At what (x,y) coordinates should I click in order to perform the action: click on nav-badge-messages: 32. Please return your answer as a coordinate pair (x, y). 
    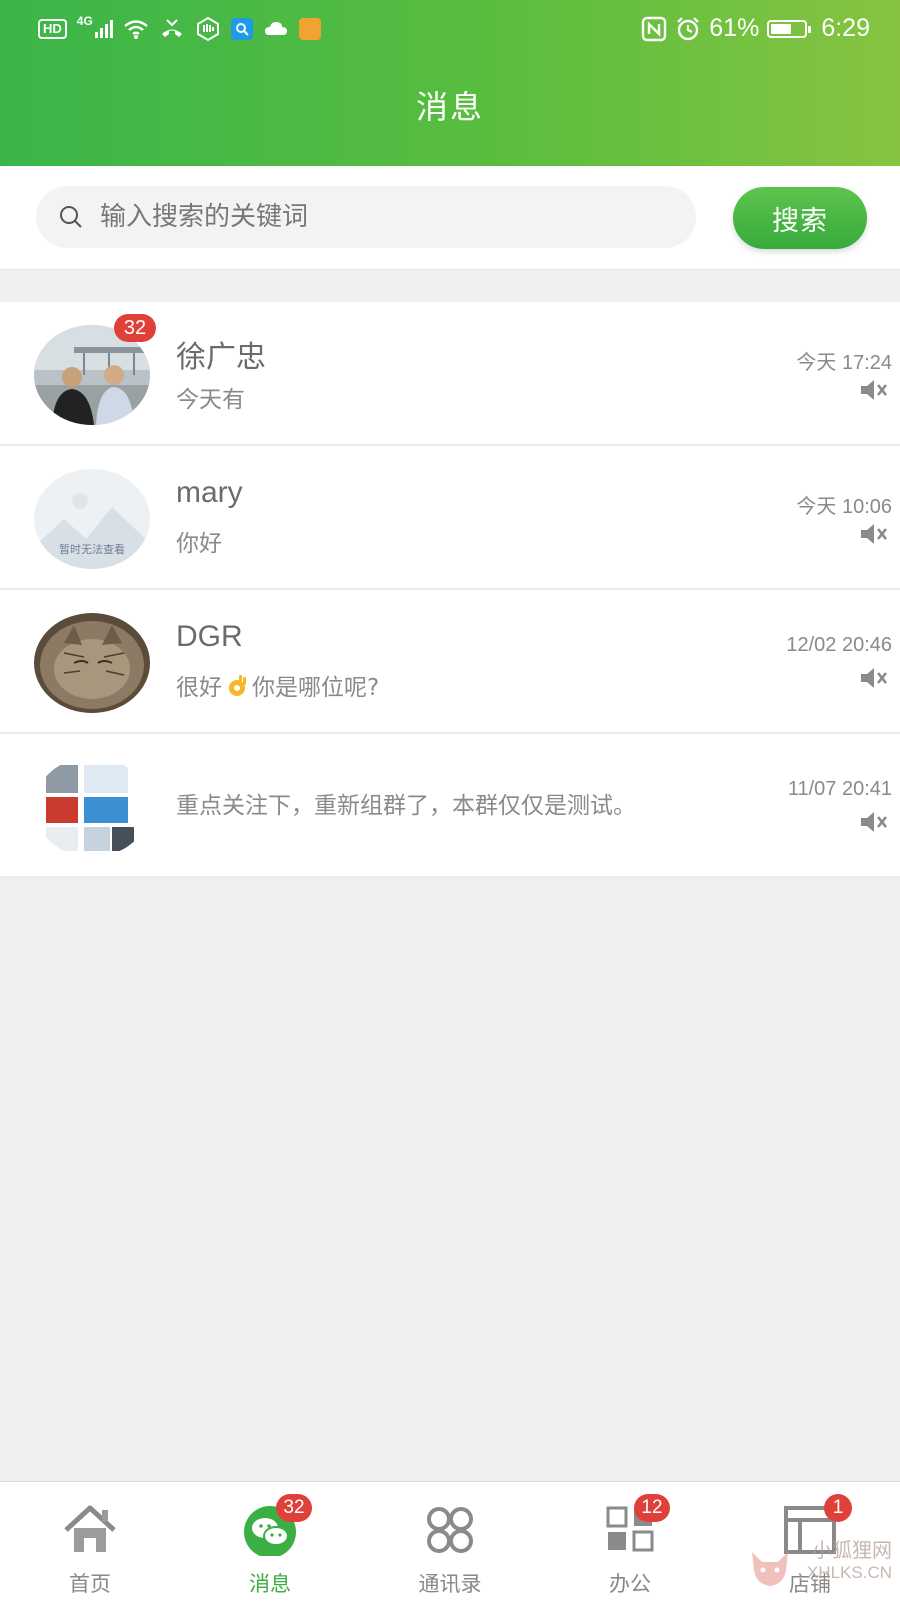
    Looking at the image, I should click on (294, 1508).